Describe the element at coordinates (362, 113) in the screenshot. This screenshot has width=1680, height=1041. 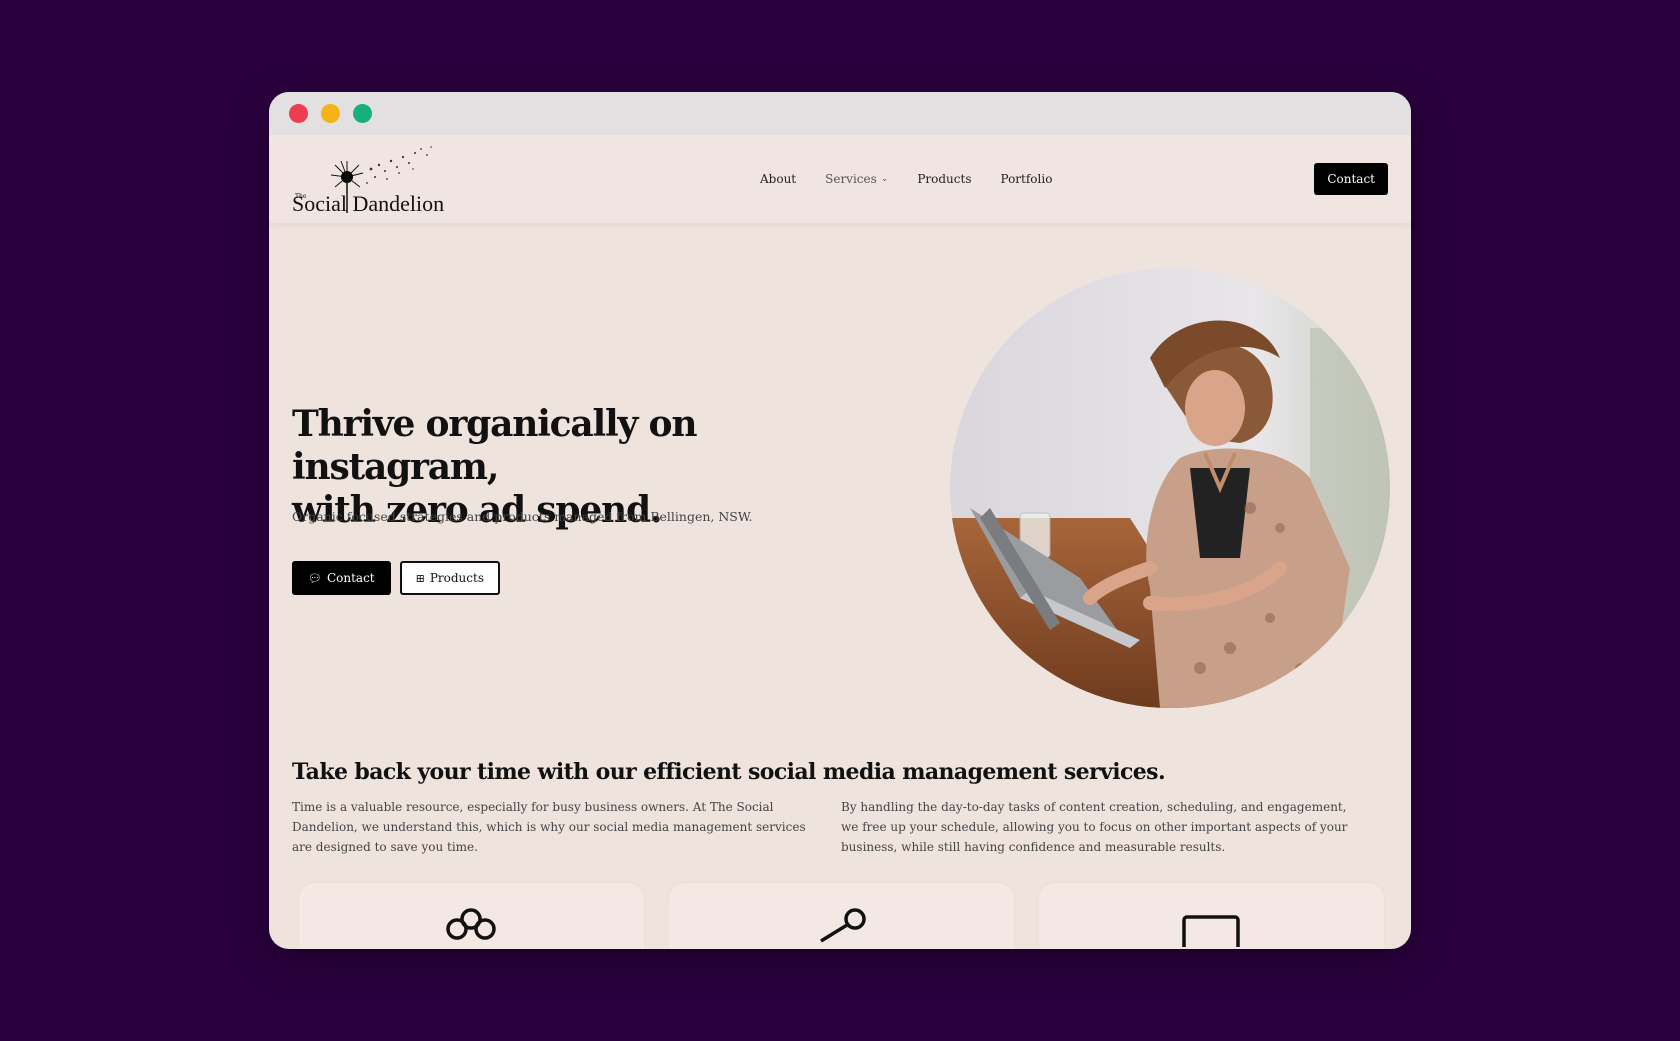
I see `maximize-window-button` at that location.